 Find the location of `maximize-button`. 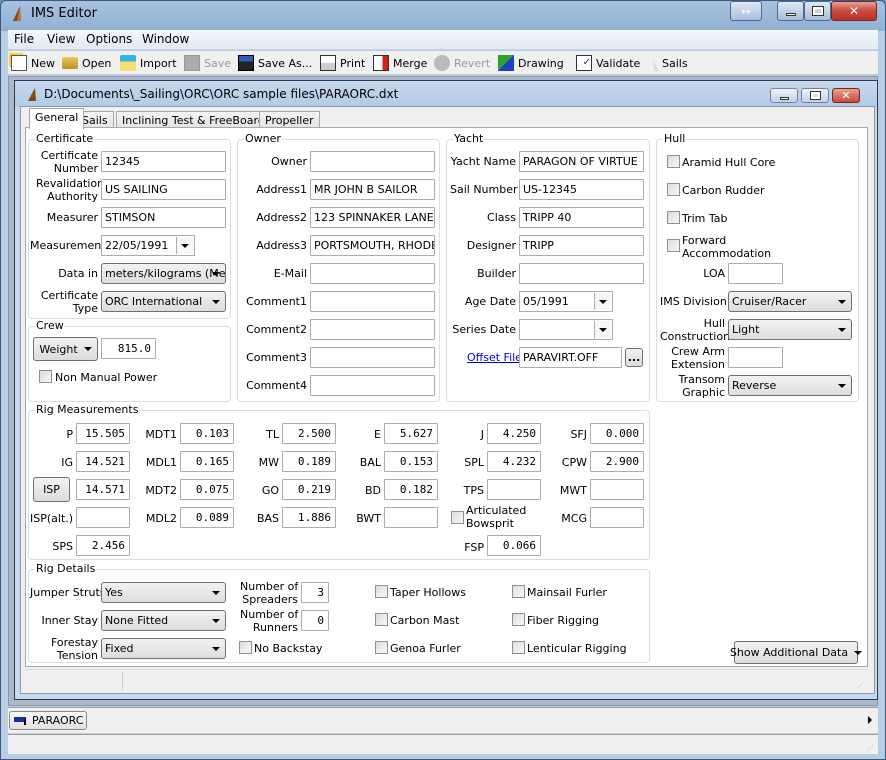

maximize-button is located at coordinates (817, 11).